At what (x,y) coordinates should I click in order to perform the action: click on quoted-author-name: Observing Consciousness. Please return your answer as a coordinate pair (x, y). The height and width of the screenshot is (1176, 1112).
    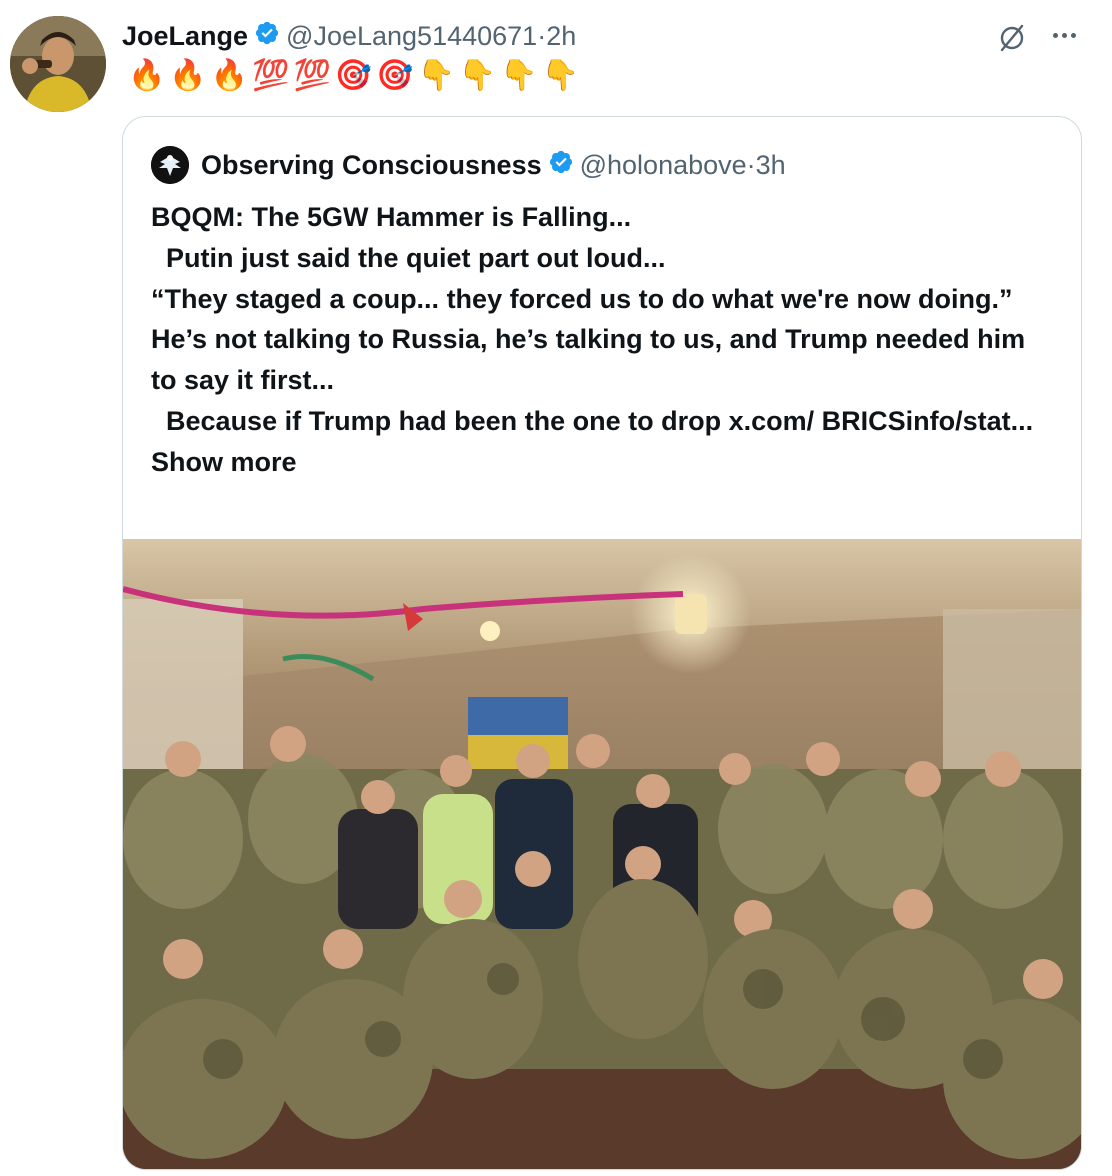
    Looking at the image, I should click on (371, 165).